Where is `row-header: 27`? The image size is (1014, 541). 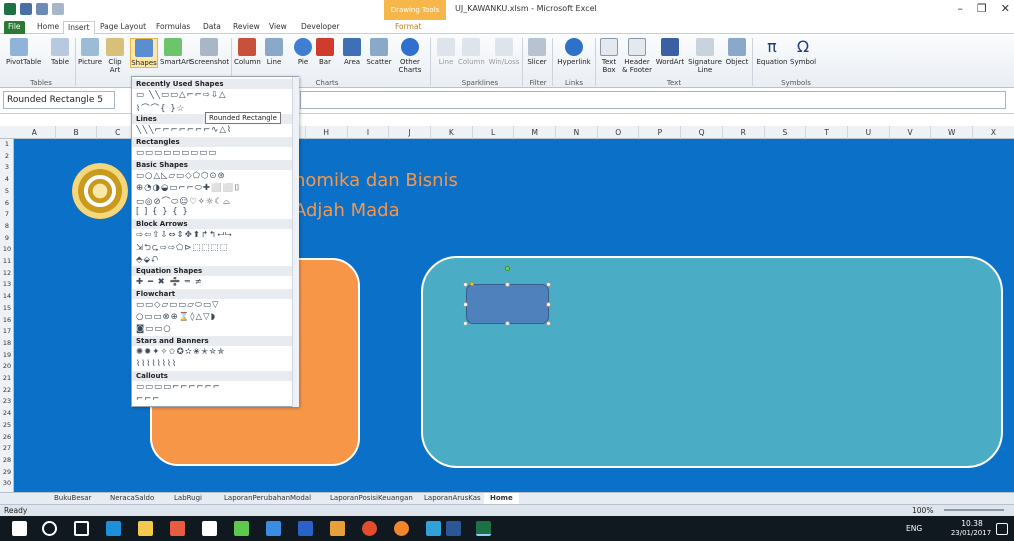 row-header: 27 is located at coordinates (7, 449).